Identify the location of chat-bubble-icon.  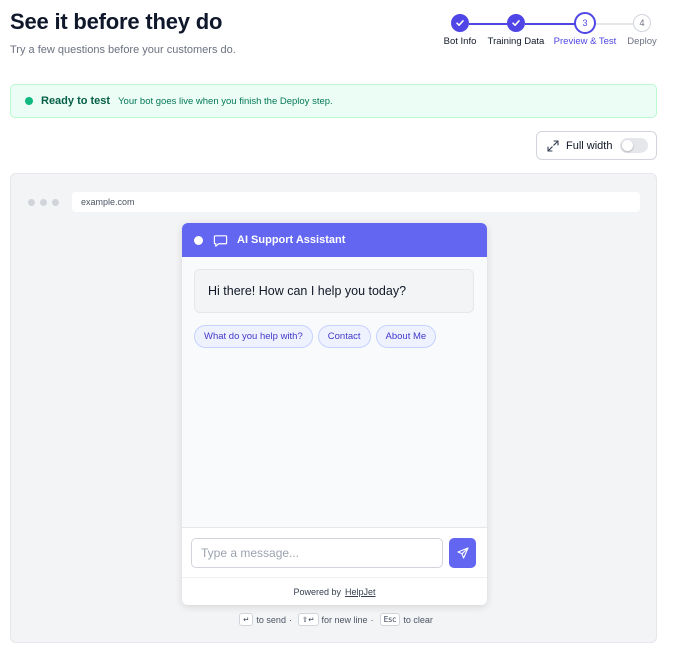
(220, 240).